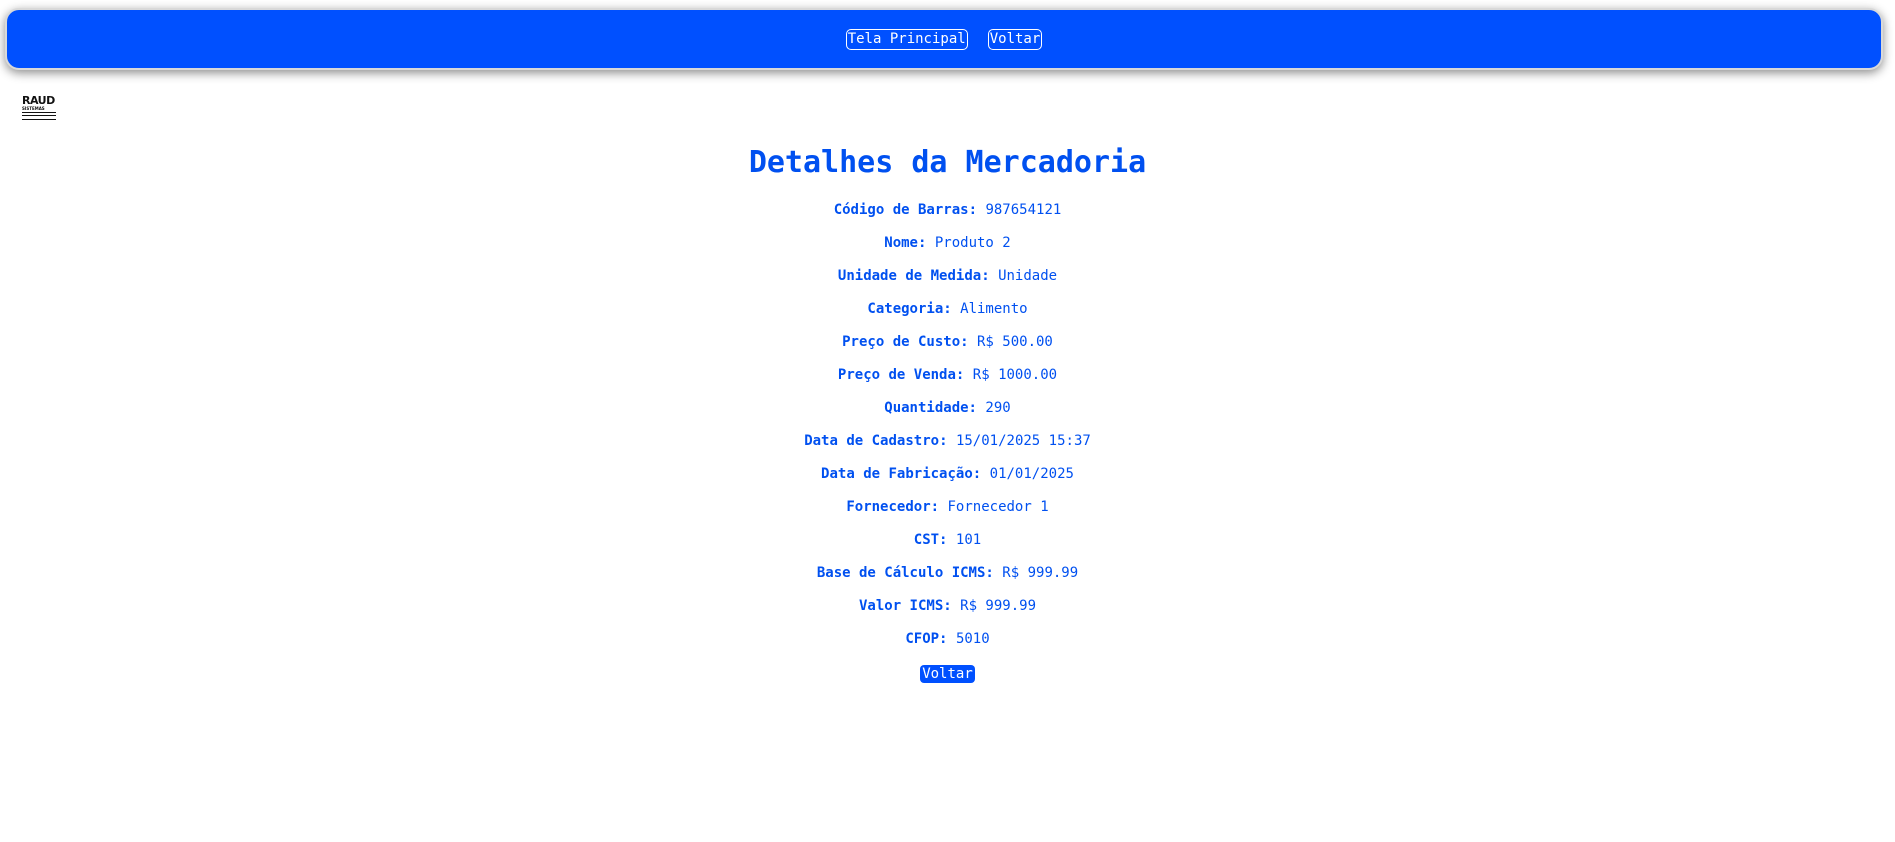  I want to click on detail-unit: Unidade de Medida: Unidade, so click(947, 280).